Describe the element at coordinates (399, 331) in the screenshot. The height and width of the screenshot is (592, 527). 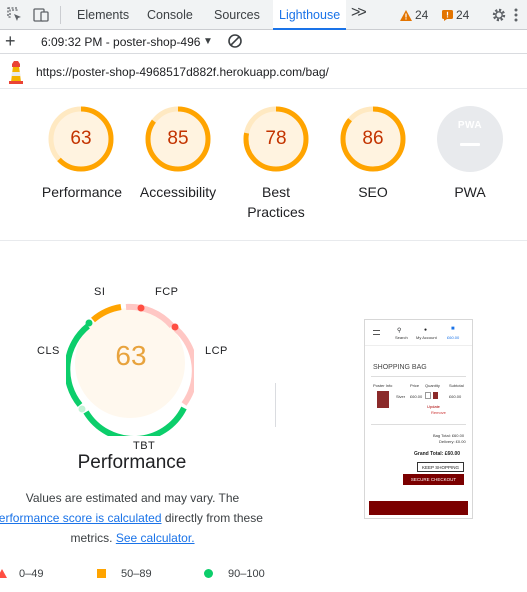
I see `thumb-search-icon: ⚲` at that location.